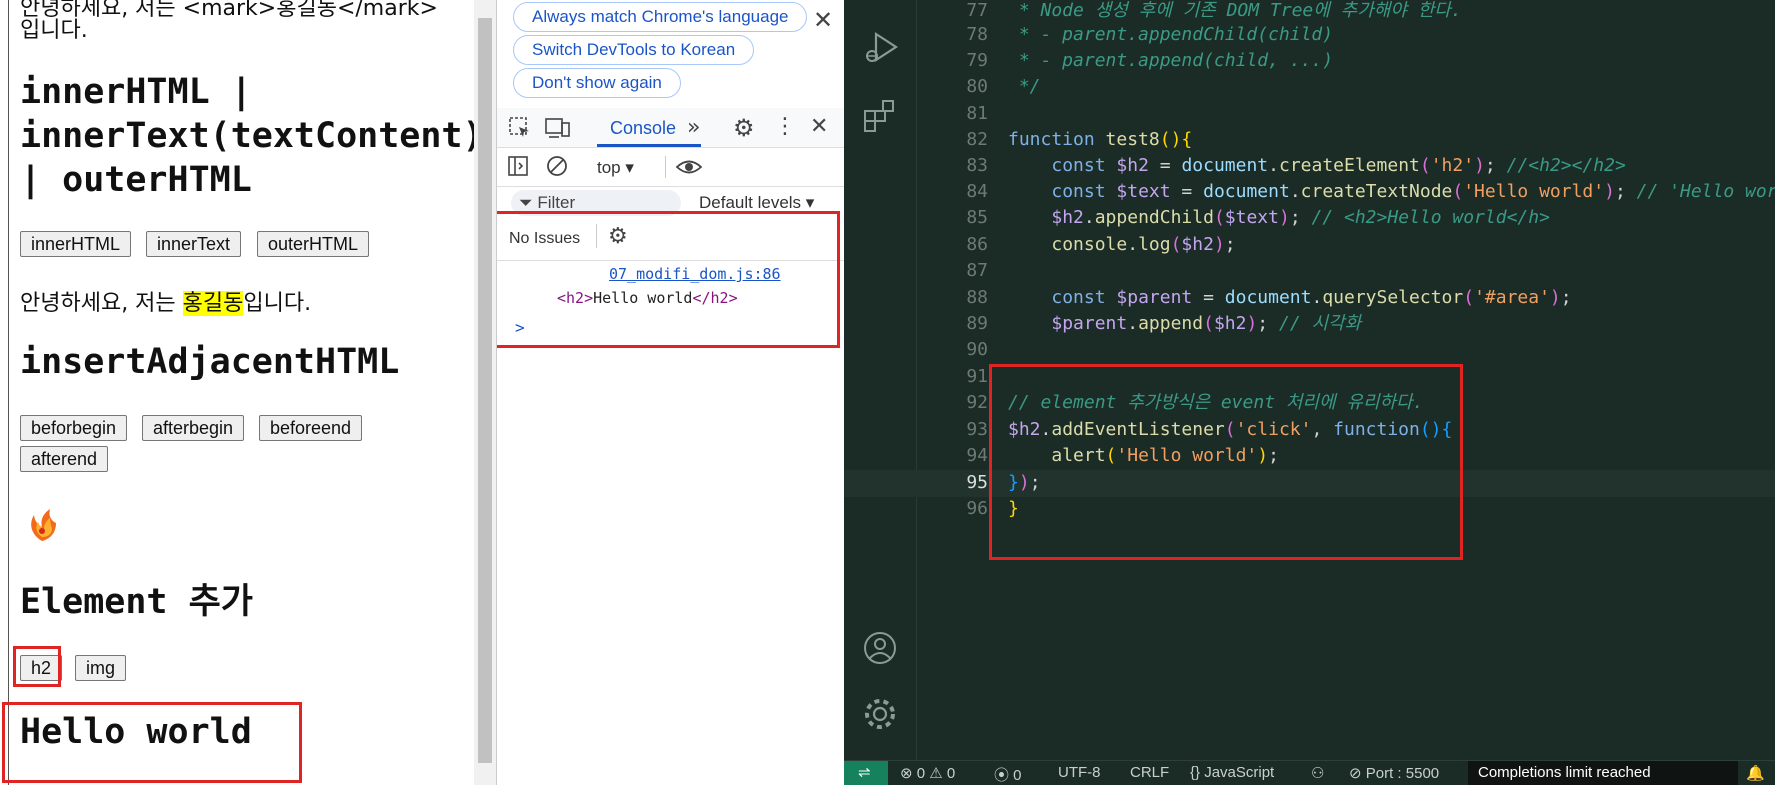  What do you see at coordinates (660, 17) in the screenshot?
I see `always-match-language-button: Always match Chrome's language` at bounding box center [660, 17].